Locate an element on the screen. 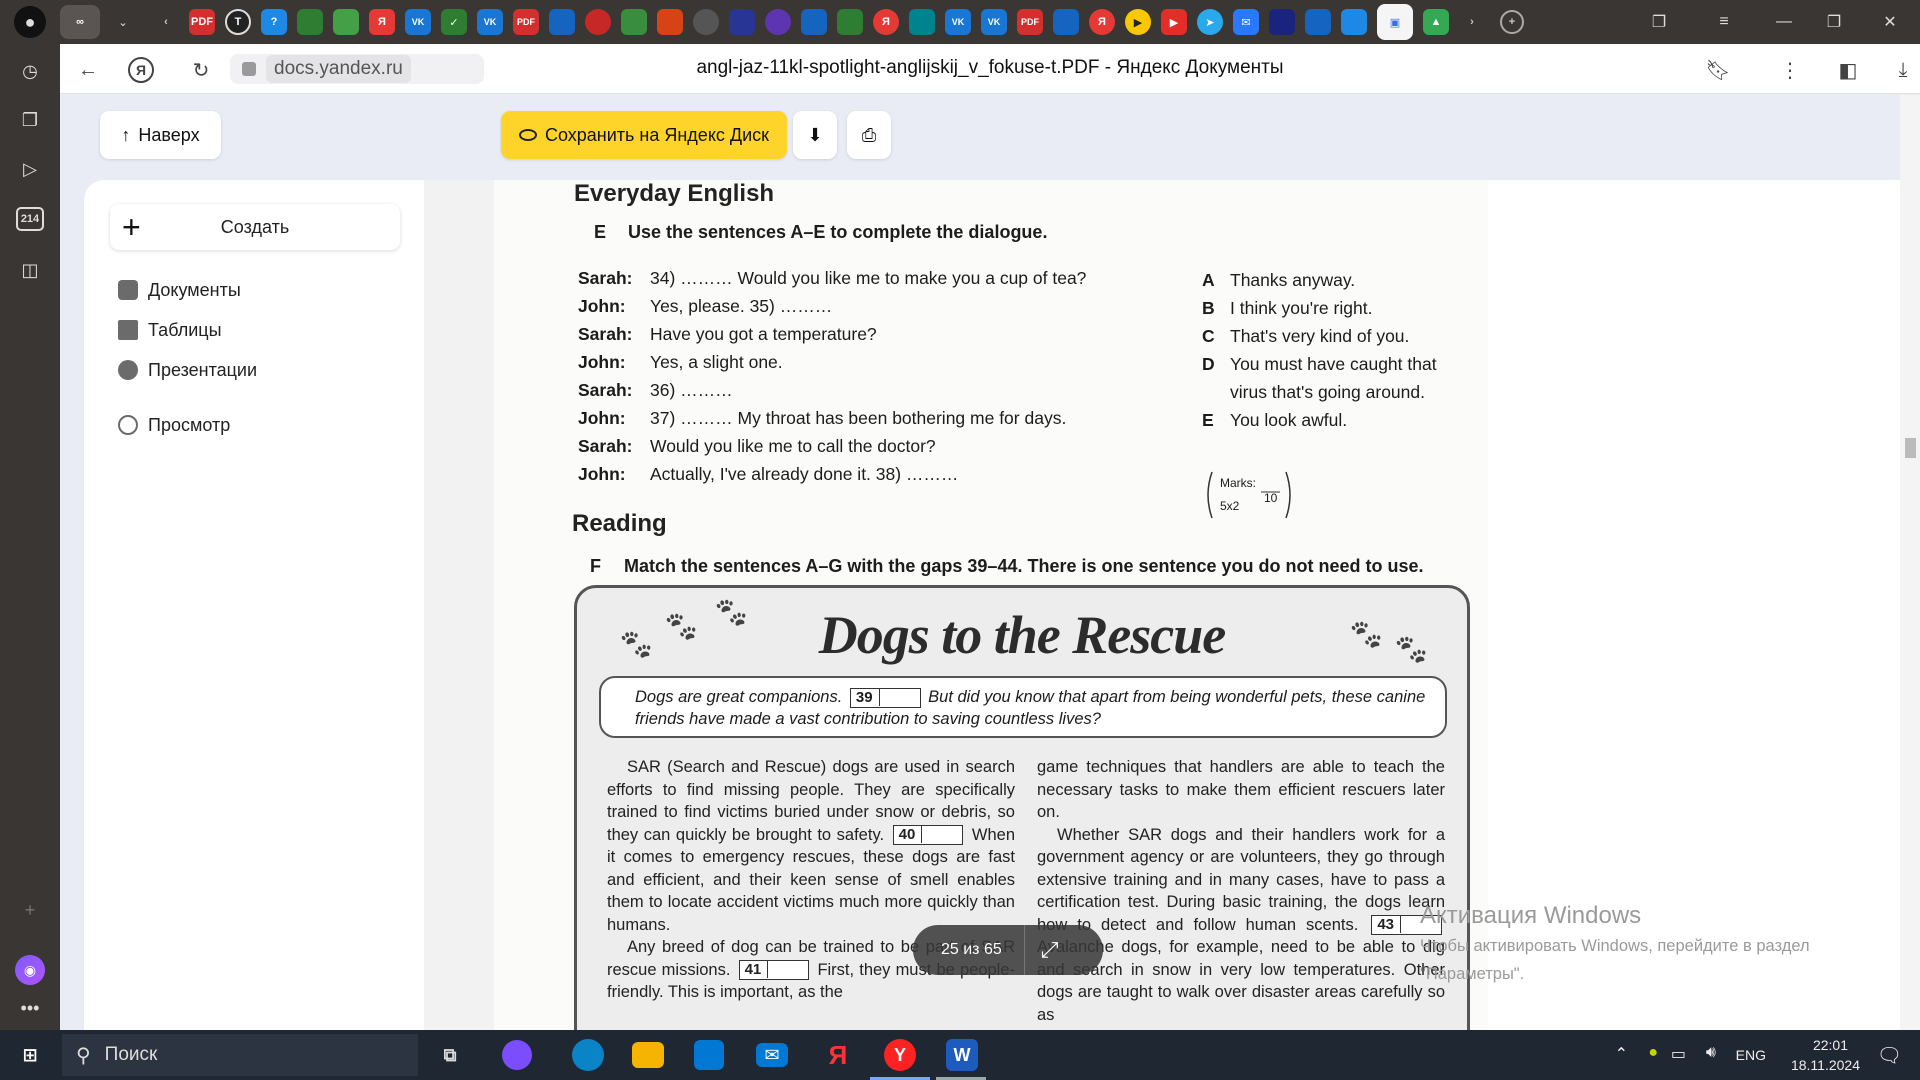 The image size is (1920, 1080). notifications-badge-icon: 214 is located at coordinates (30, 219).